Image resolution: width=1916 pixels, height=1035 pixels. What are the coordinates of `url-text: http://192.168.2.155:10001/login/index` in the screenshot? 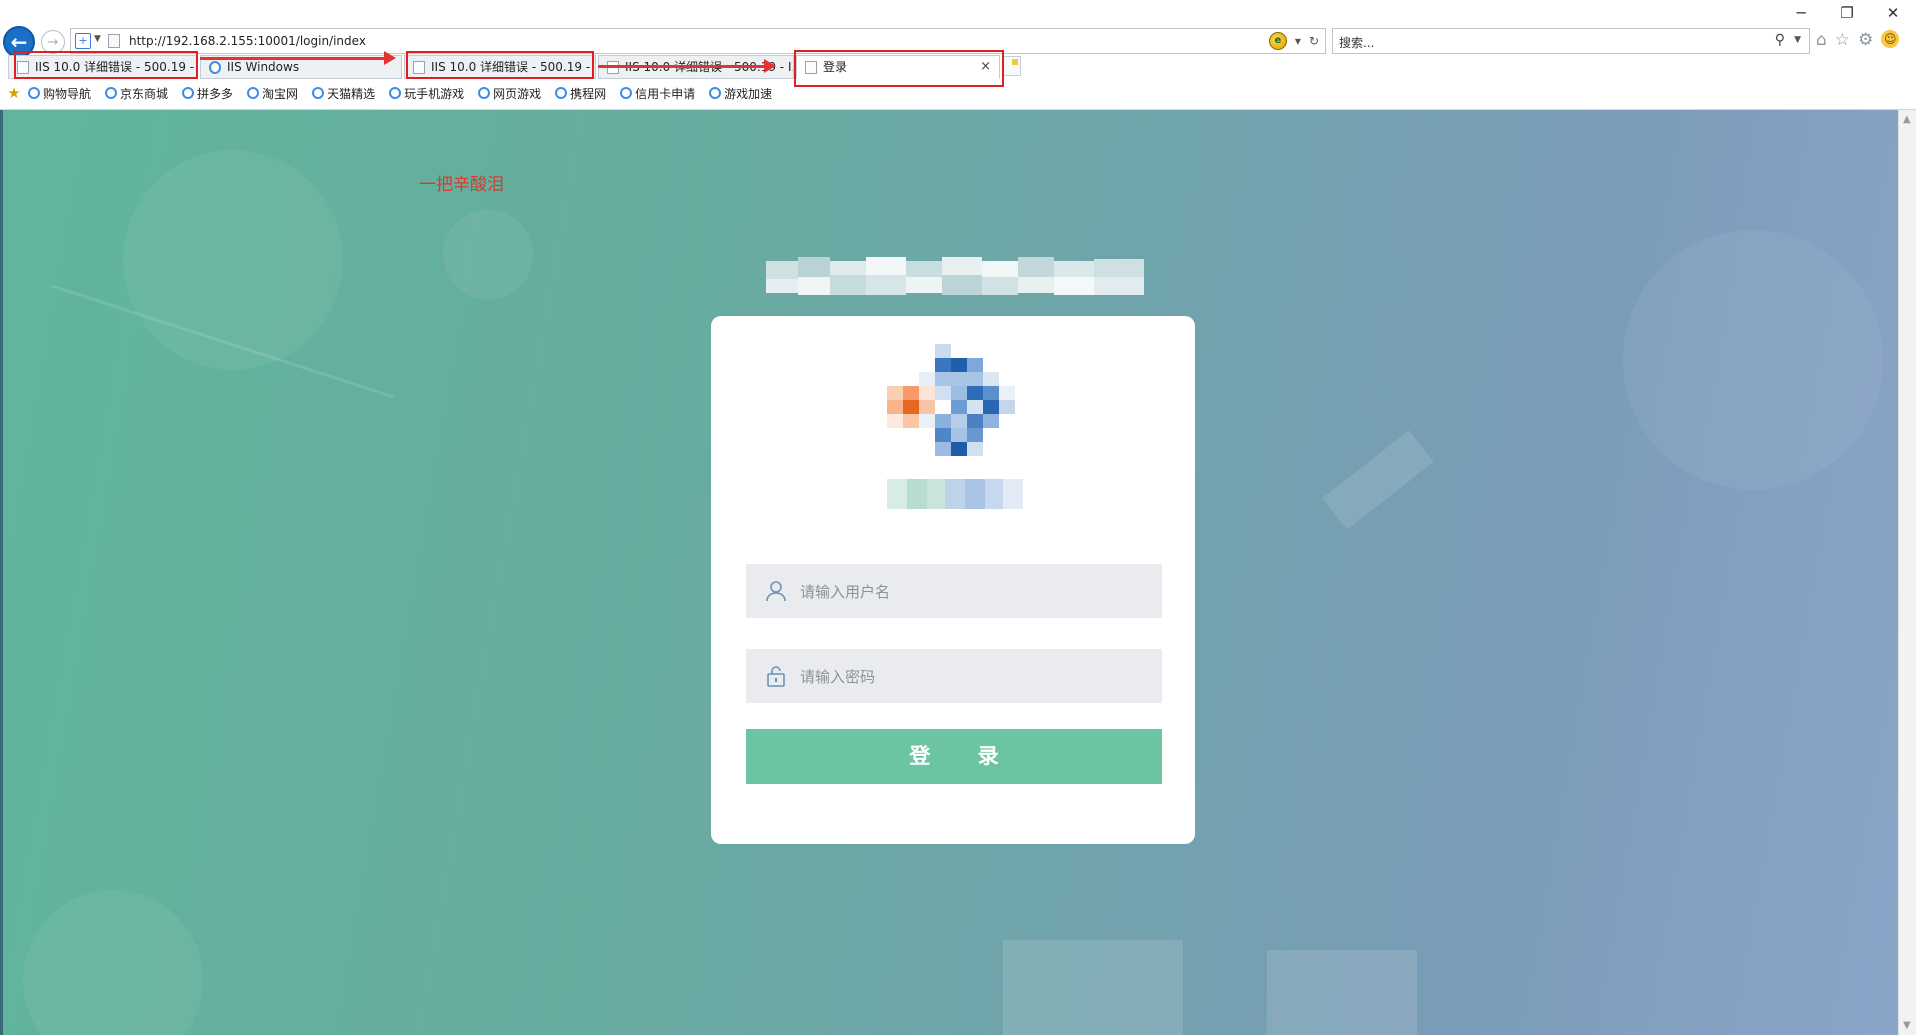 It's located at (247, 41).